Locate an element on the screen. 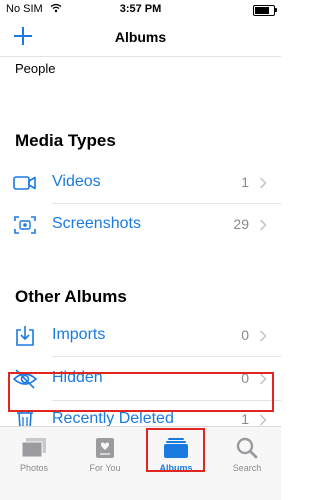  album-count: 0 is located at coordinates (245, 335).